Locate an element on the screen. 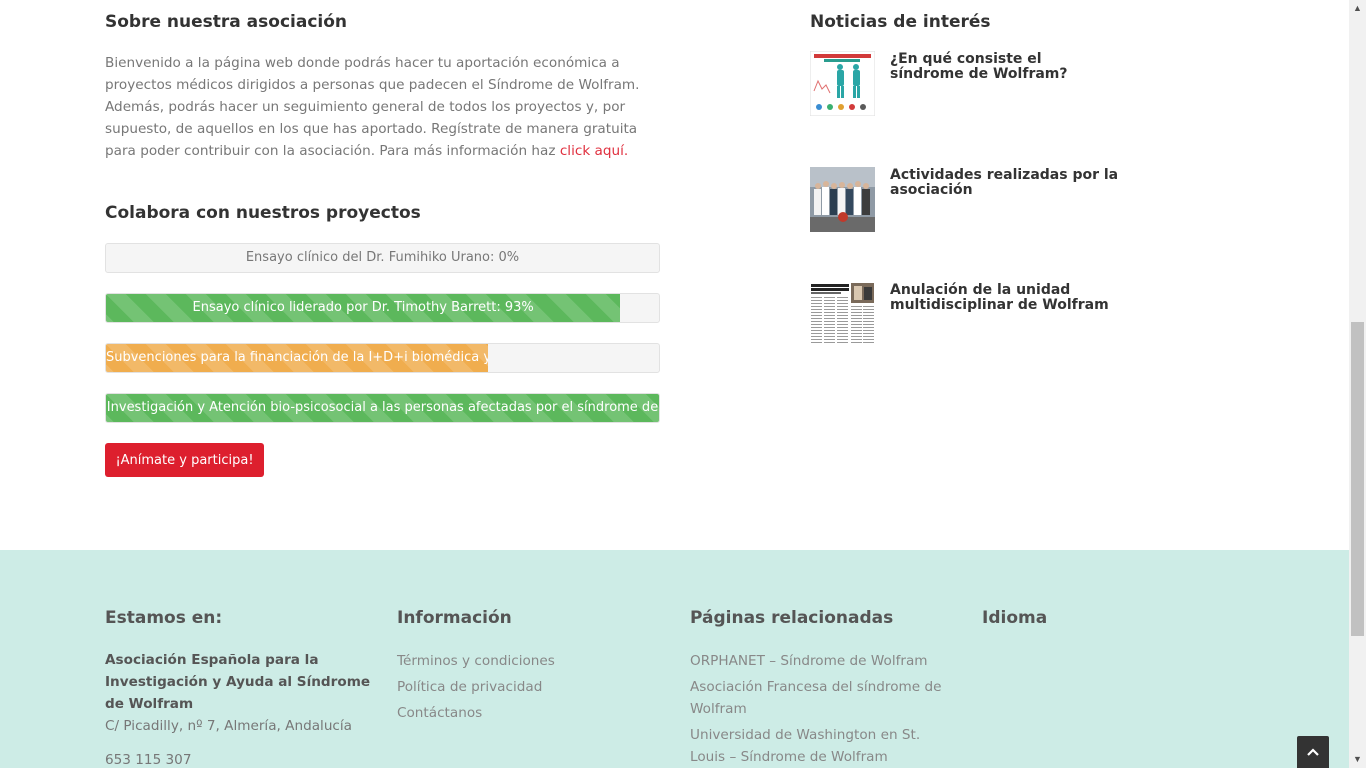 This screenshot has width=1366, height=773. footer-heading: Información is located at coordinates (454, 618).